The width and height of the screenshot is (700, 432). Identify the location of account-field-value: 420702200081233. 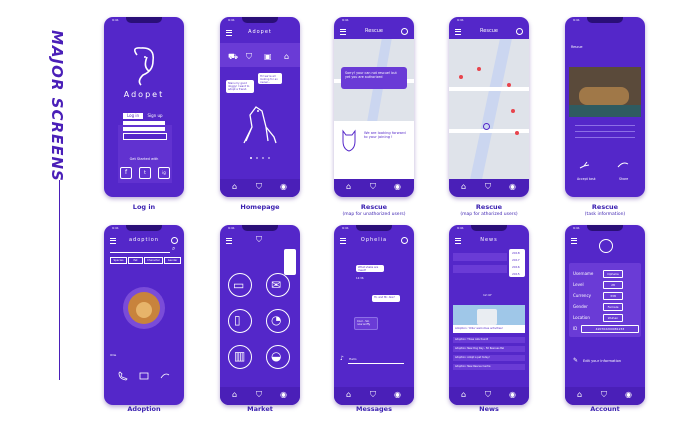
(610, 329).